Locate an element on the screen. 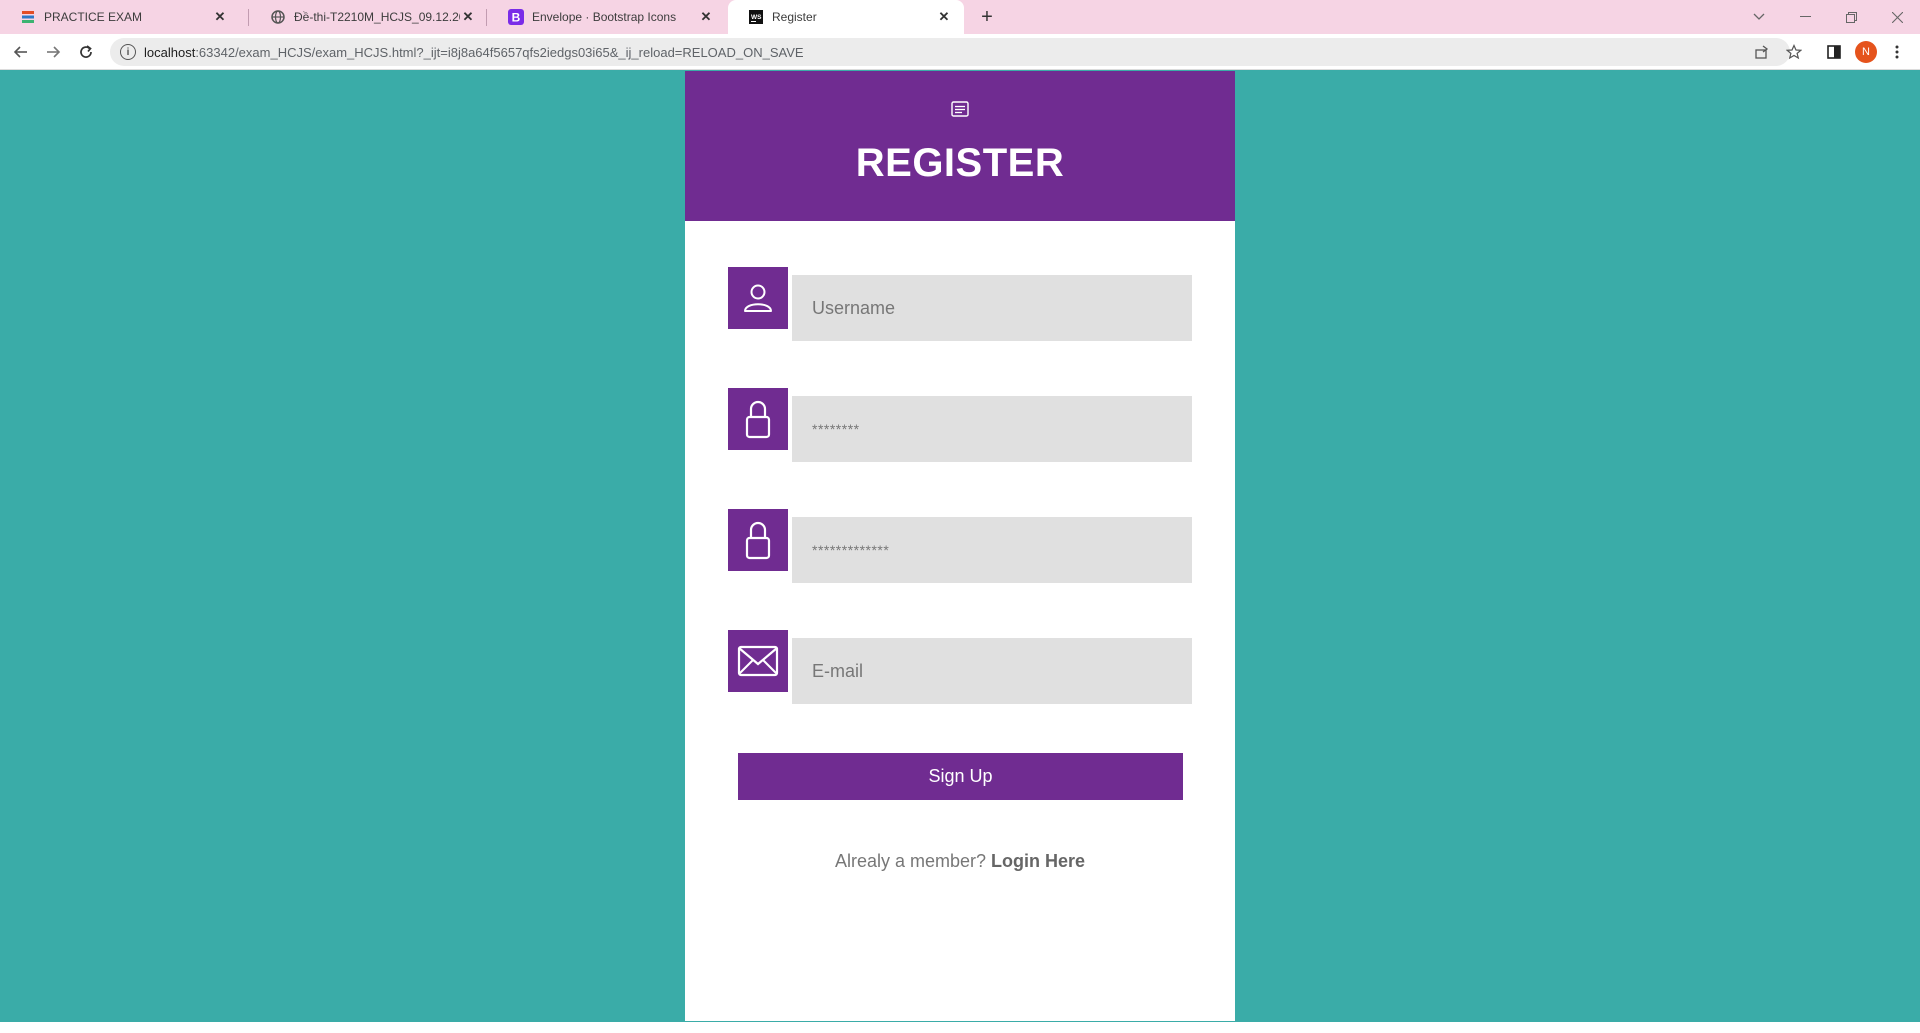  tab-title: PRACTICE EXAM is located at coordinates (93, 17).